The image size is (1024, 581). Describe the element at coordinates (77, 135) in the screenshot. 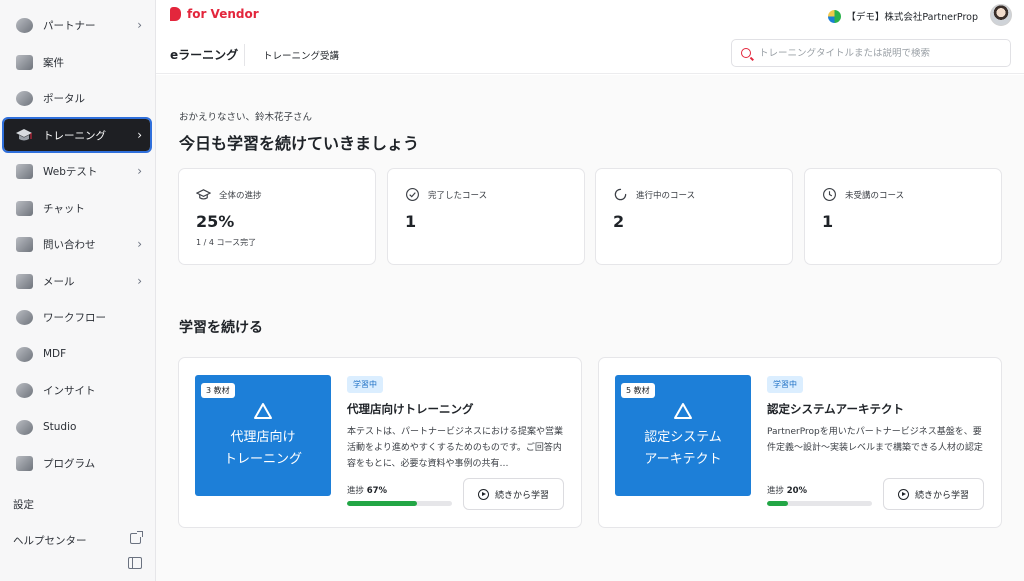

I see `sidebar-item-training: トレーニング ›` at that location.